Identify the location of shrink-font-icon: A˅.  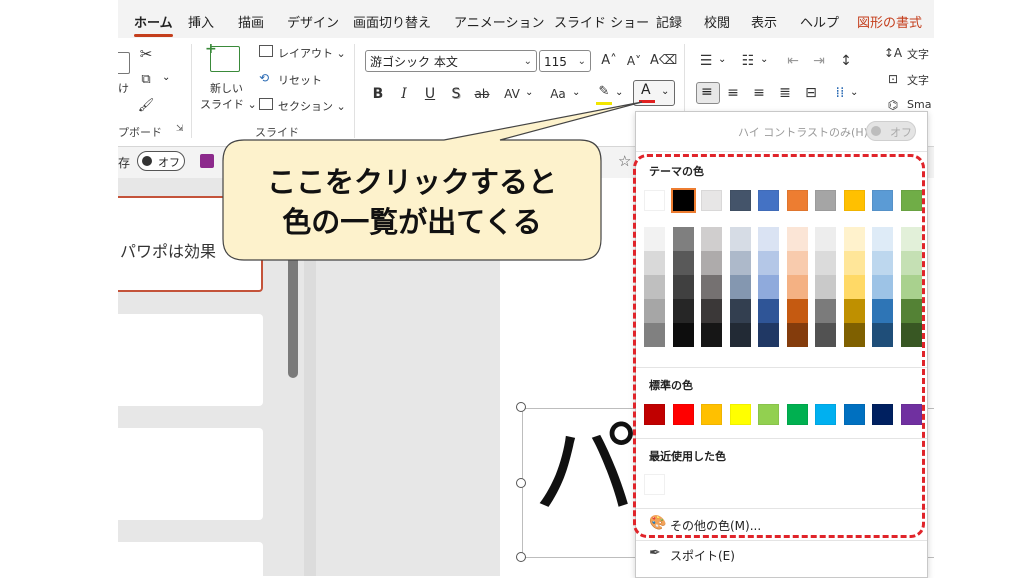
(634, 61).